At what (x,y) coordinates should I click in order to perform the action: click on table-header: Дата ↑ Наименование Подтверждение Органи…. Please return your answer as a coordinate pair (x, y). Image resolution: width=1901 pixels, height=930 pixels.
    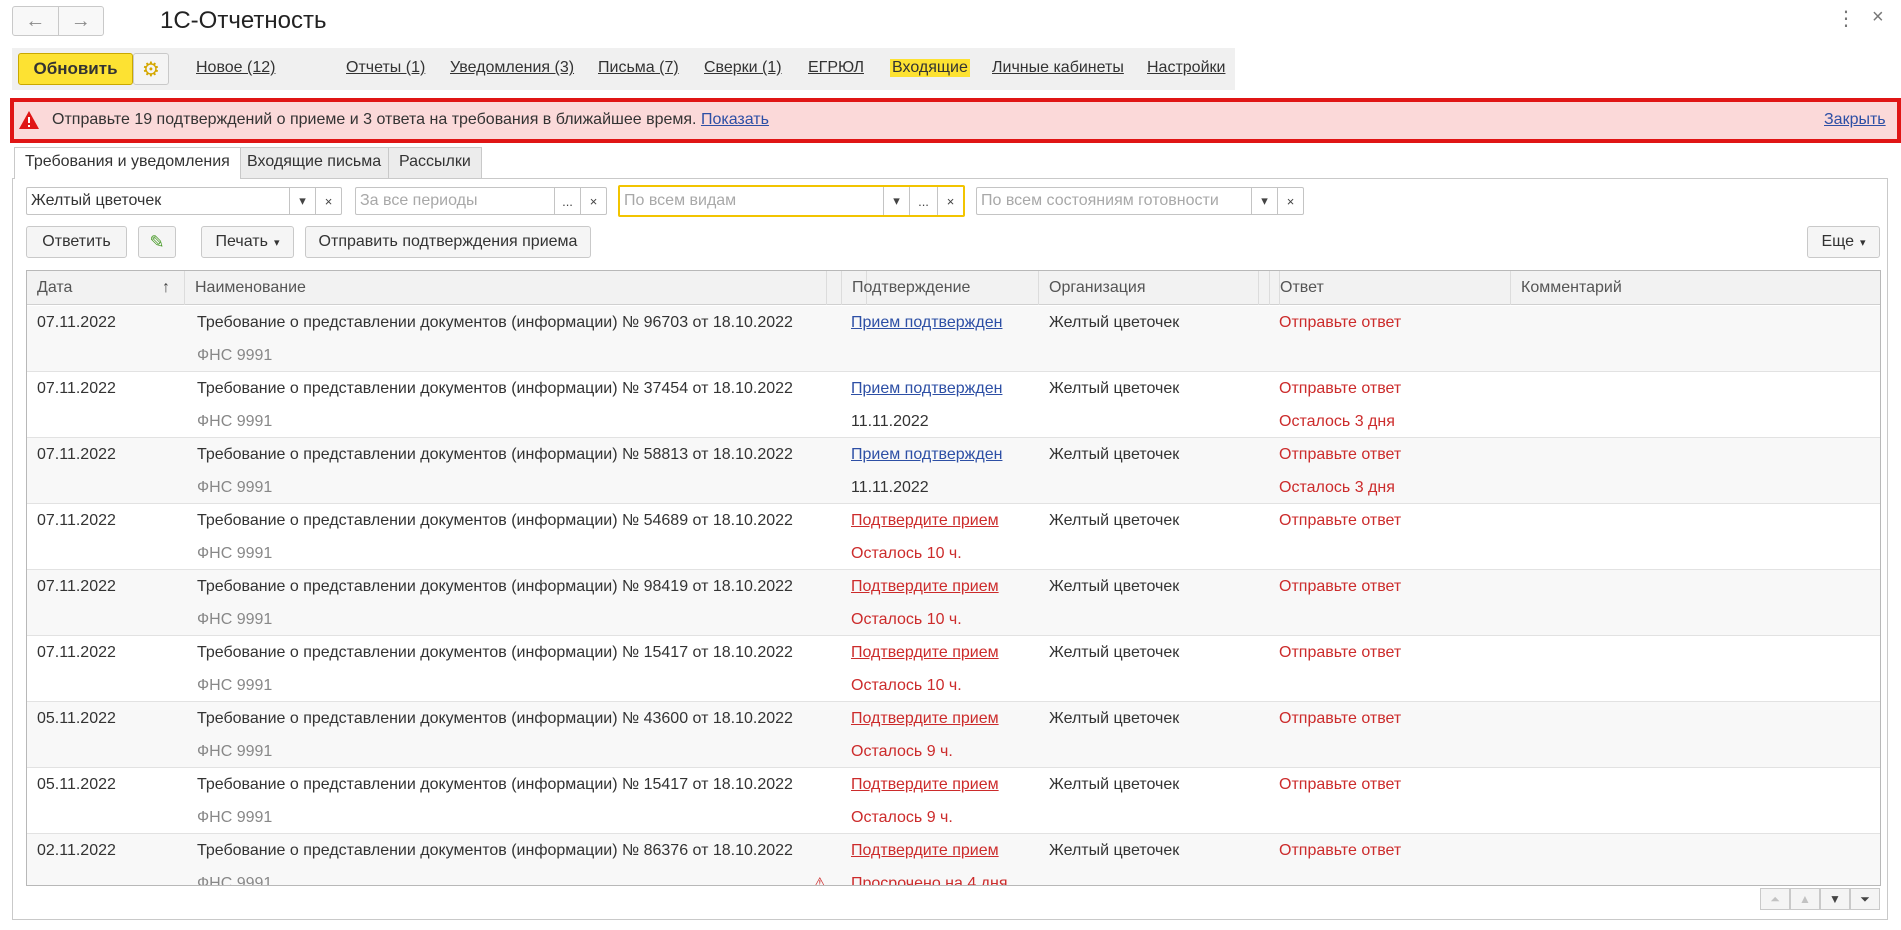
    Looking at the image, I should click on (953, 288).